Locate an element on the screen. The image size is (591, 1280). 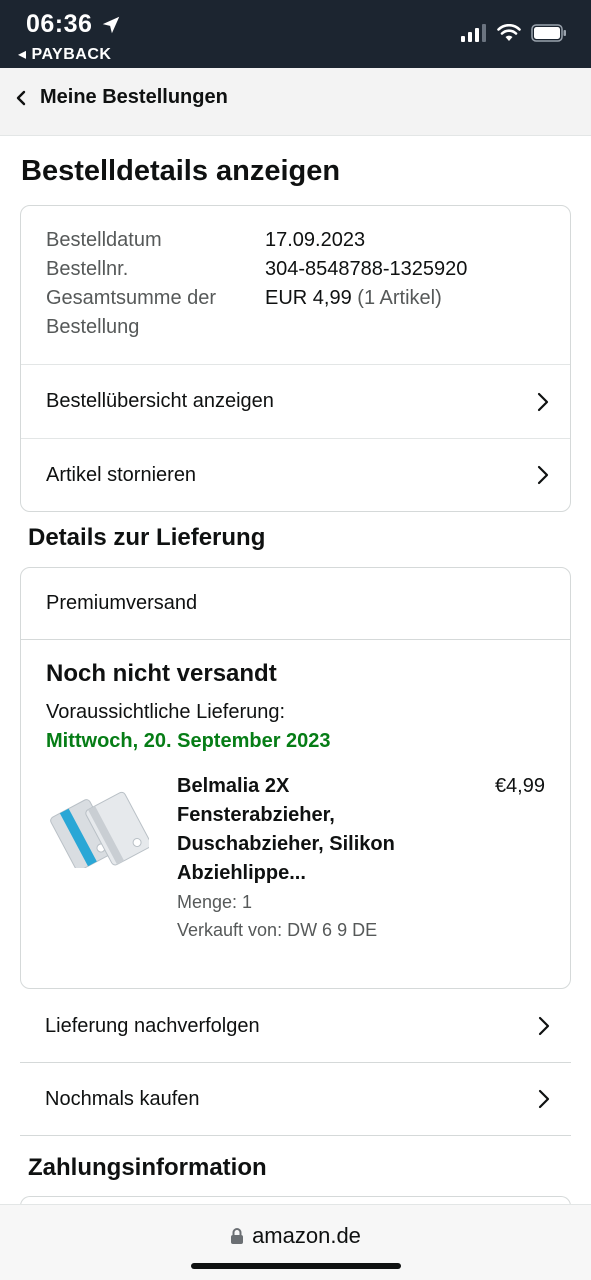
back-to-orders-link: Meine Bestellungen is located at coordinates (121, 97).